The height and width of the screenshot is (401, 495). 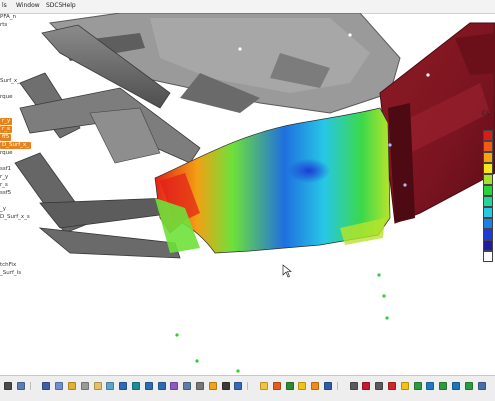 What do you see at coordinates (456, 386) in the screenshot?
I see `chart-icon` at bounding box center [456, 386].